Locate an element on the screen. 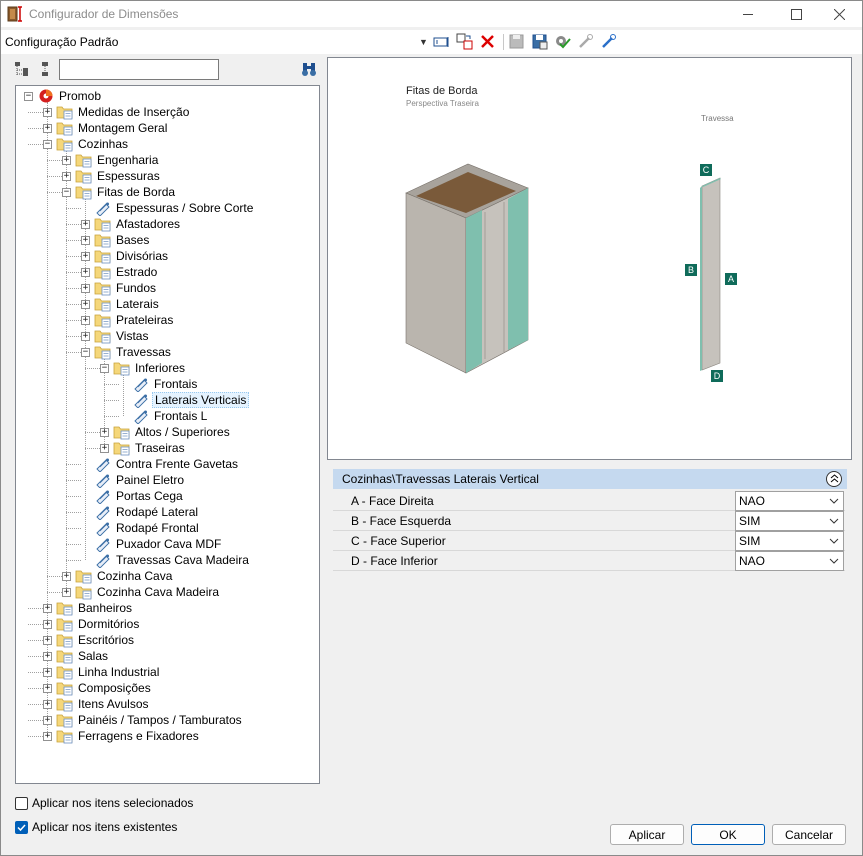 Image resolution: width=863 pixels, height=856 pixels. tree-item: − Inferiores is located at coordinates (166, 368).